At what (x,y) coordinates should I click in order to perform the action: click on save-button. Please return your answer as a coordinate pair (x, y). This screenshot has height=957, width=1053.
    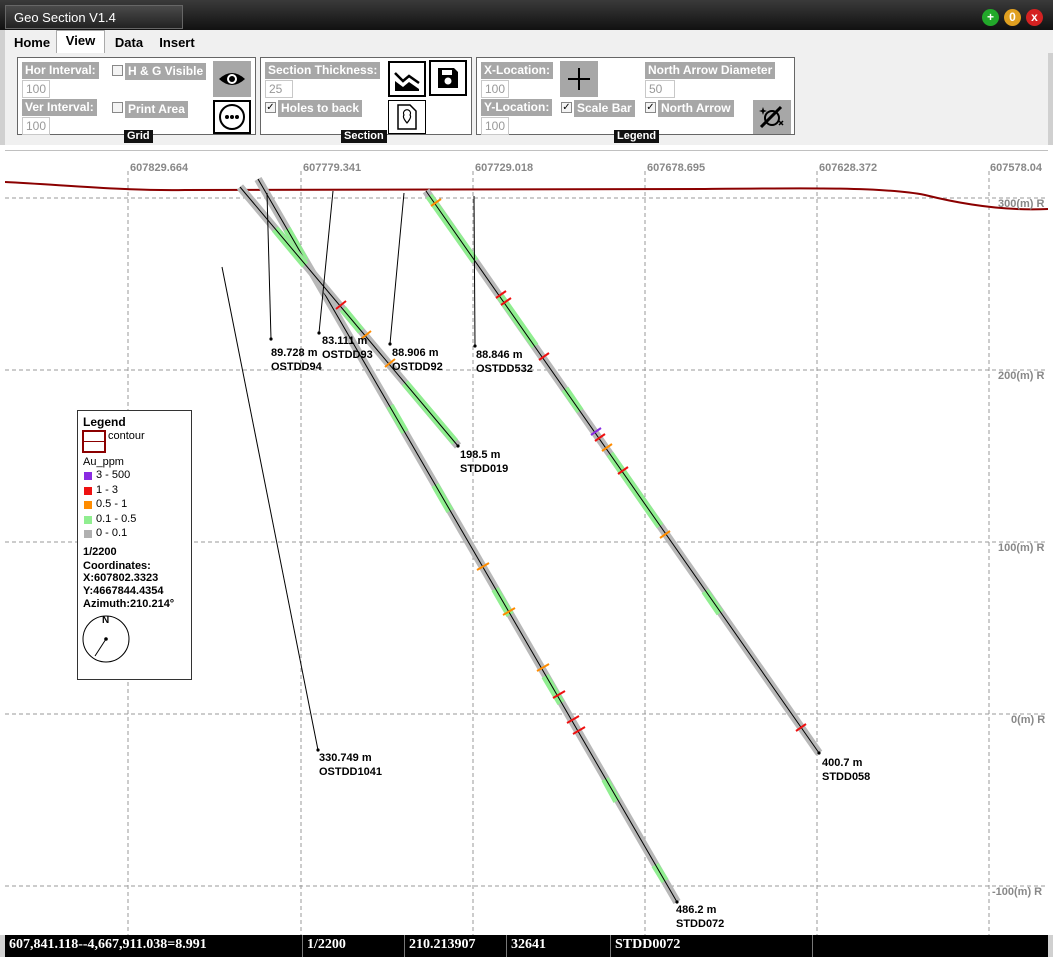
    Looking at the image, I should click on (448, 78).